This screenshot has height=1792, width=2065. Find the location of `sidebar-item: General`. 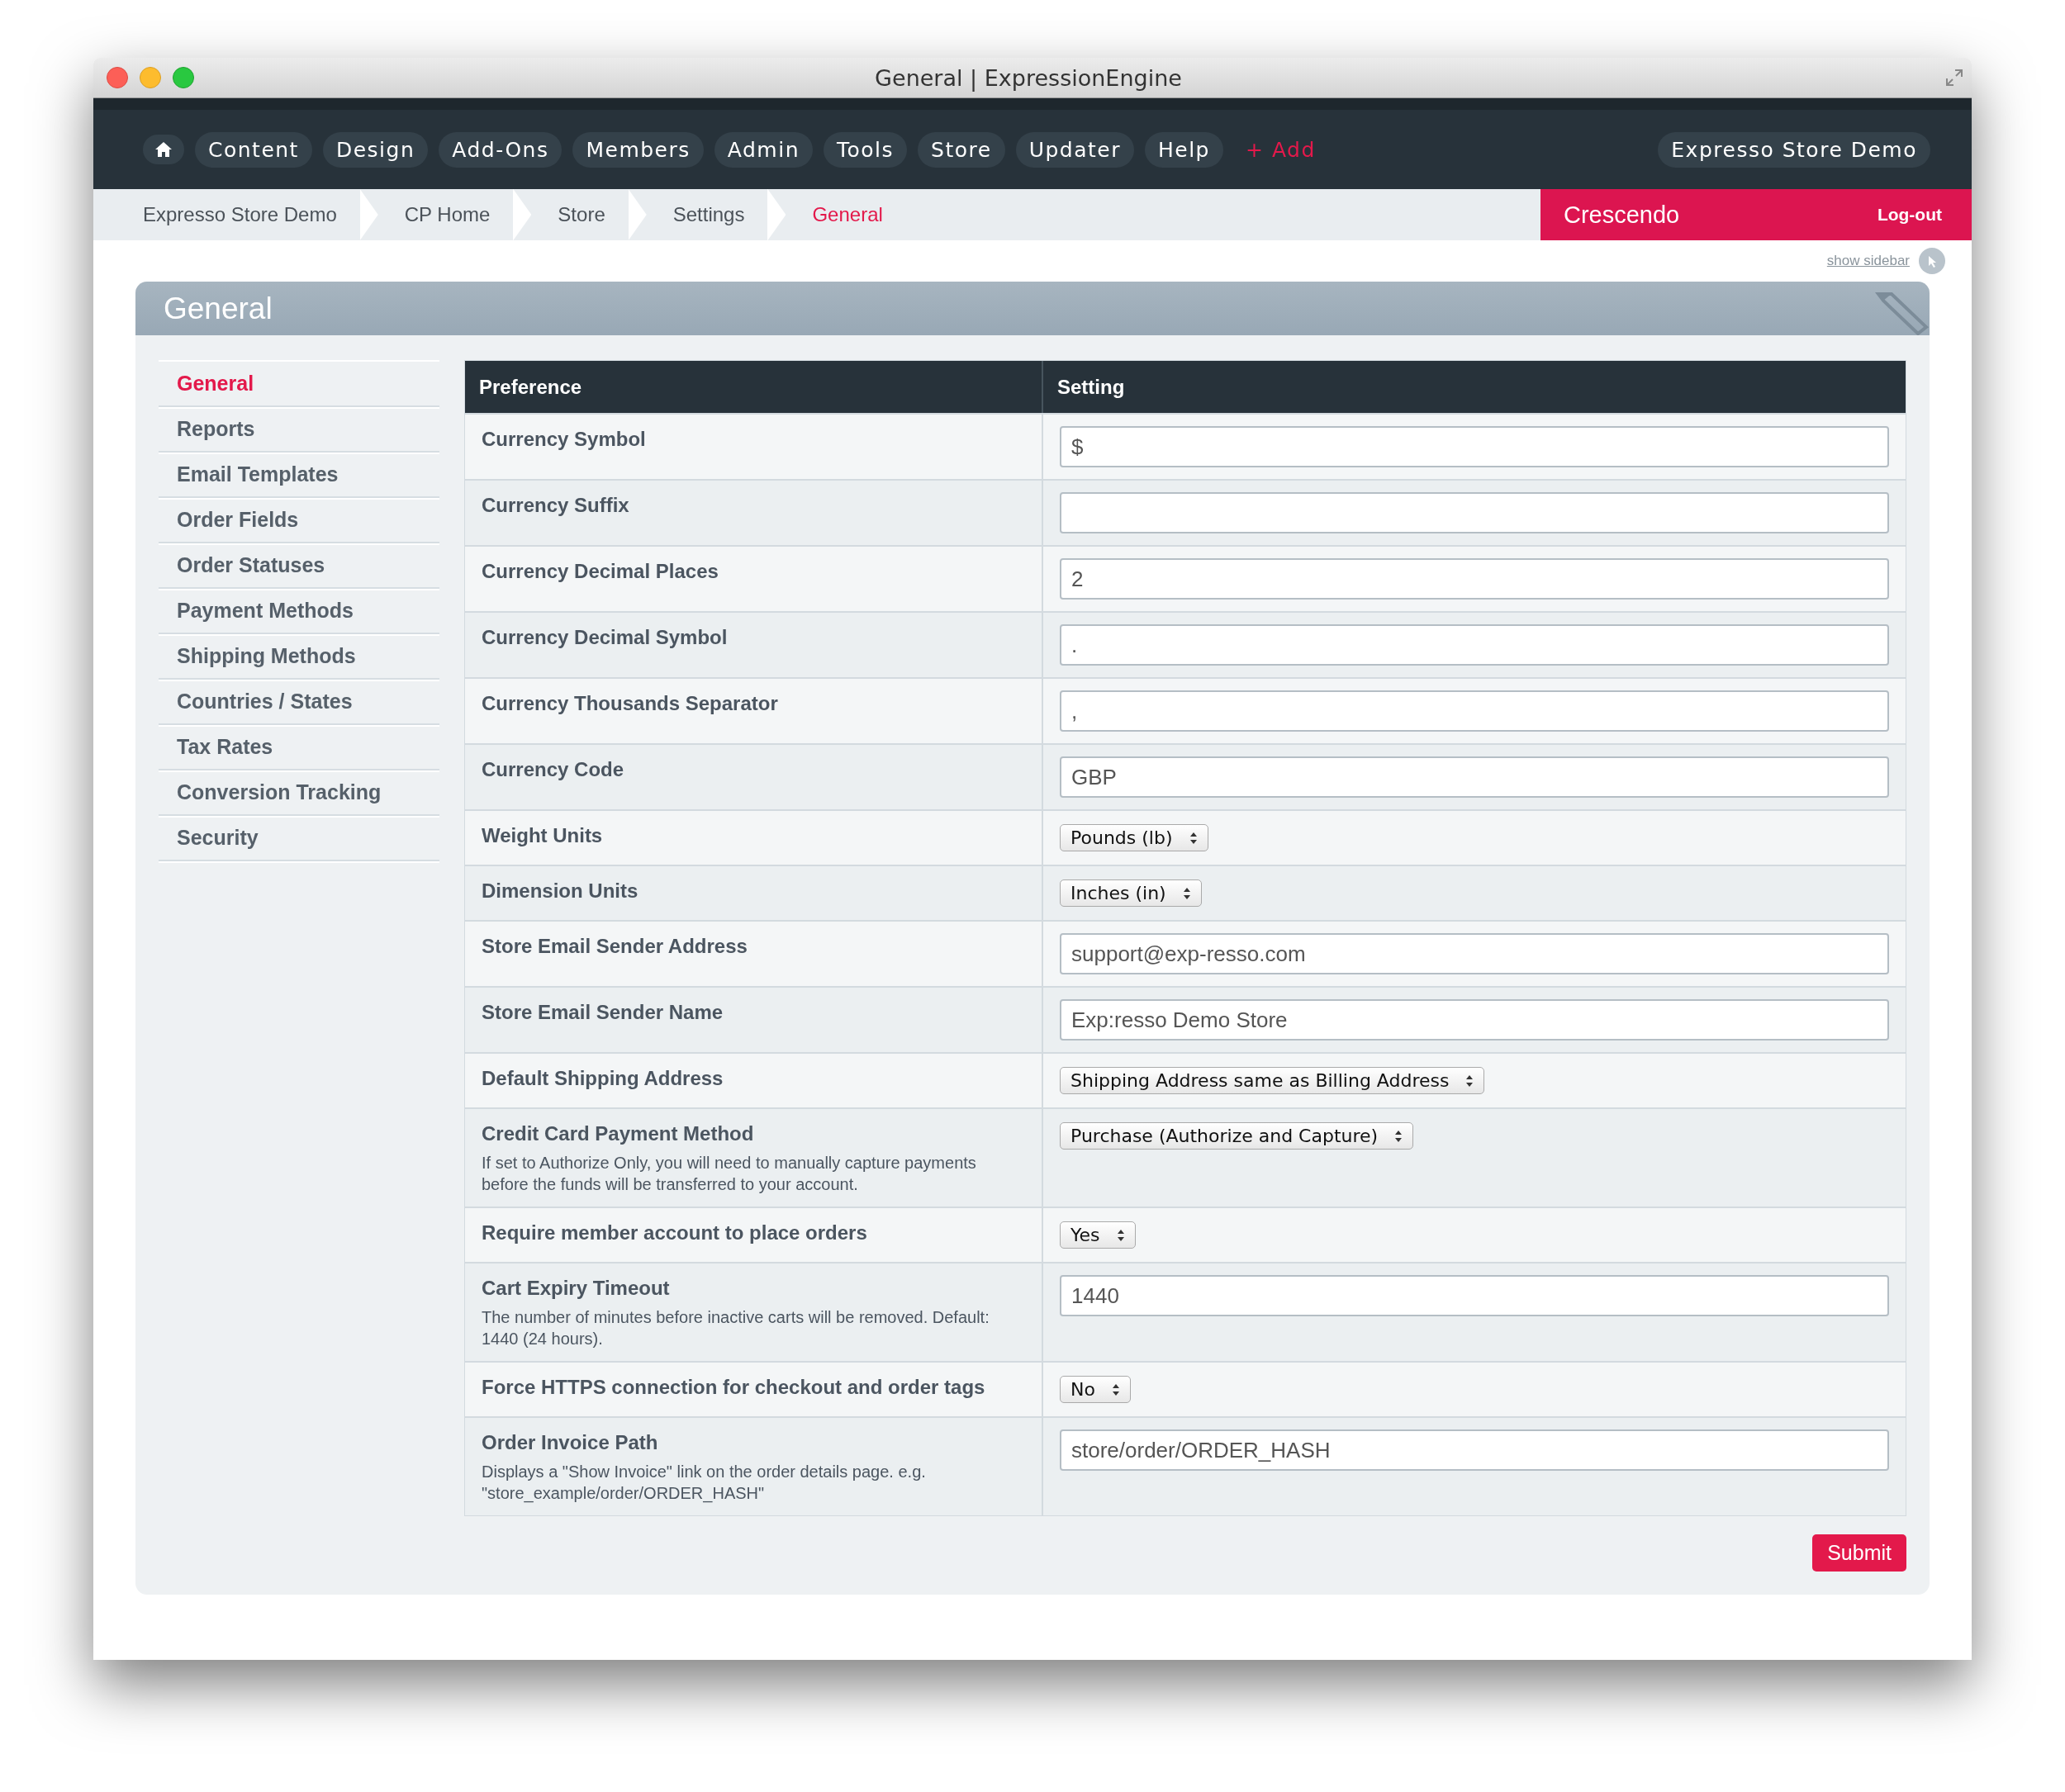

sidebar-item: General is located at coordinates (299, 384).